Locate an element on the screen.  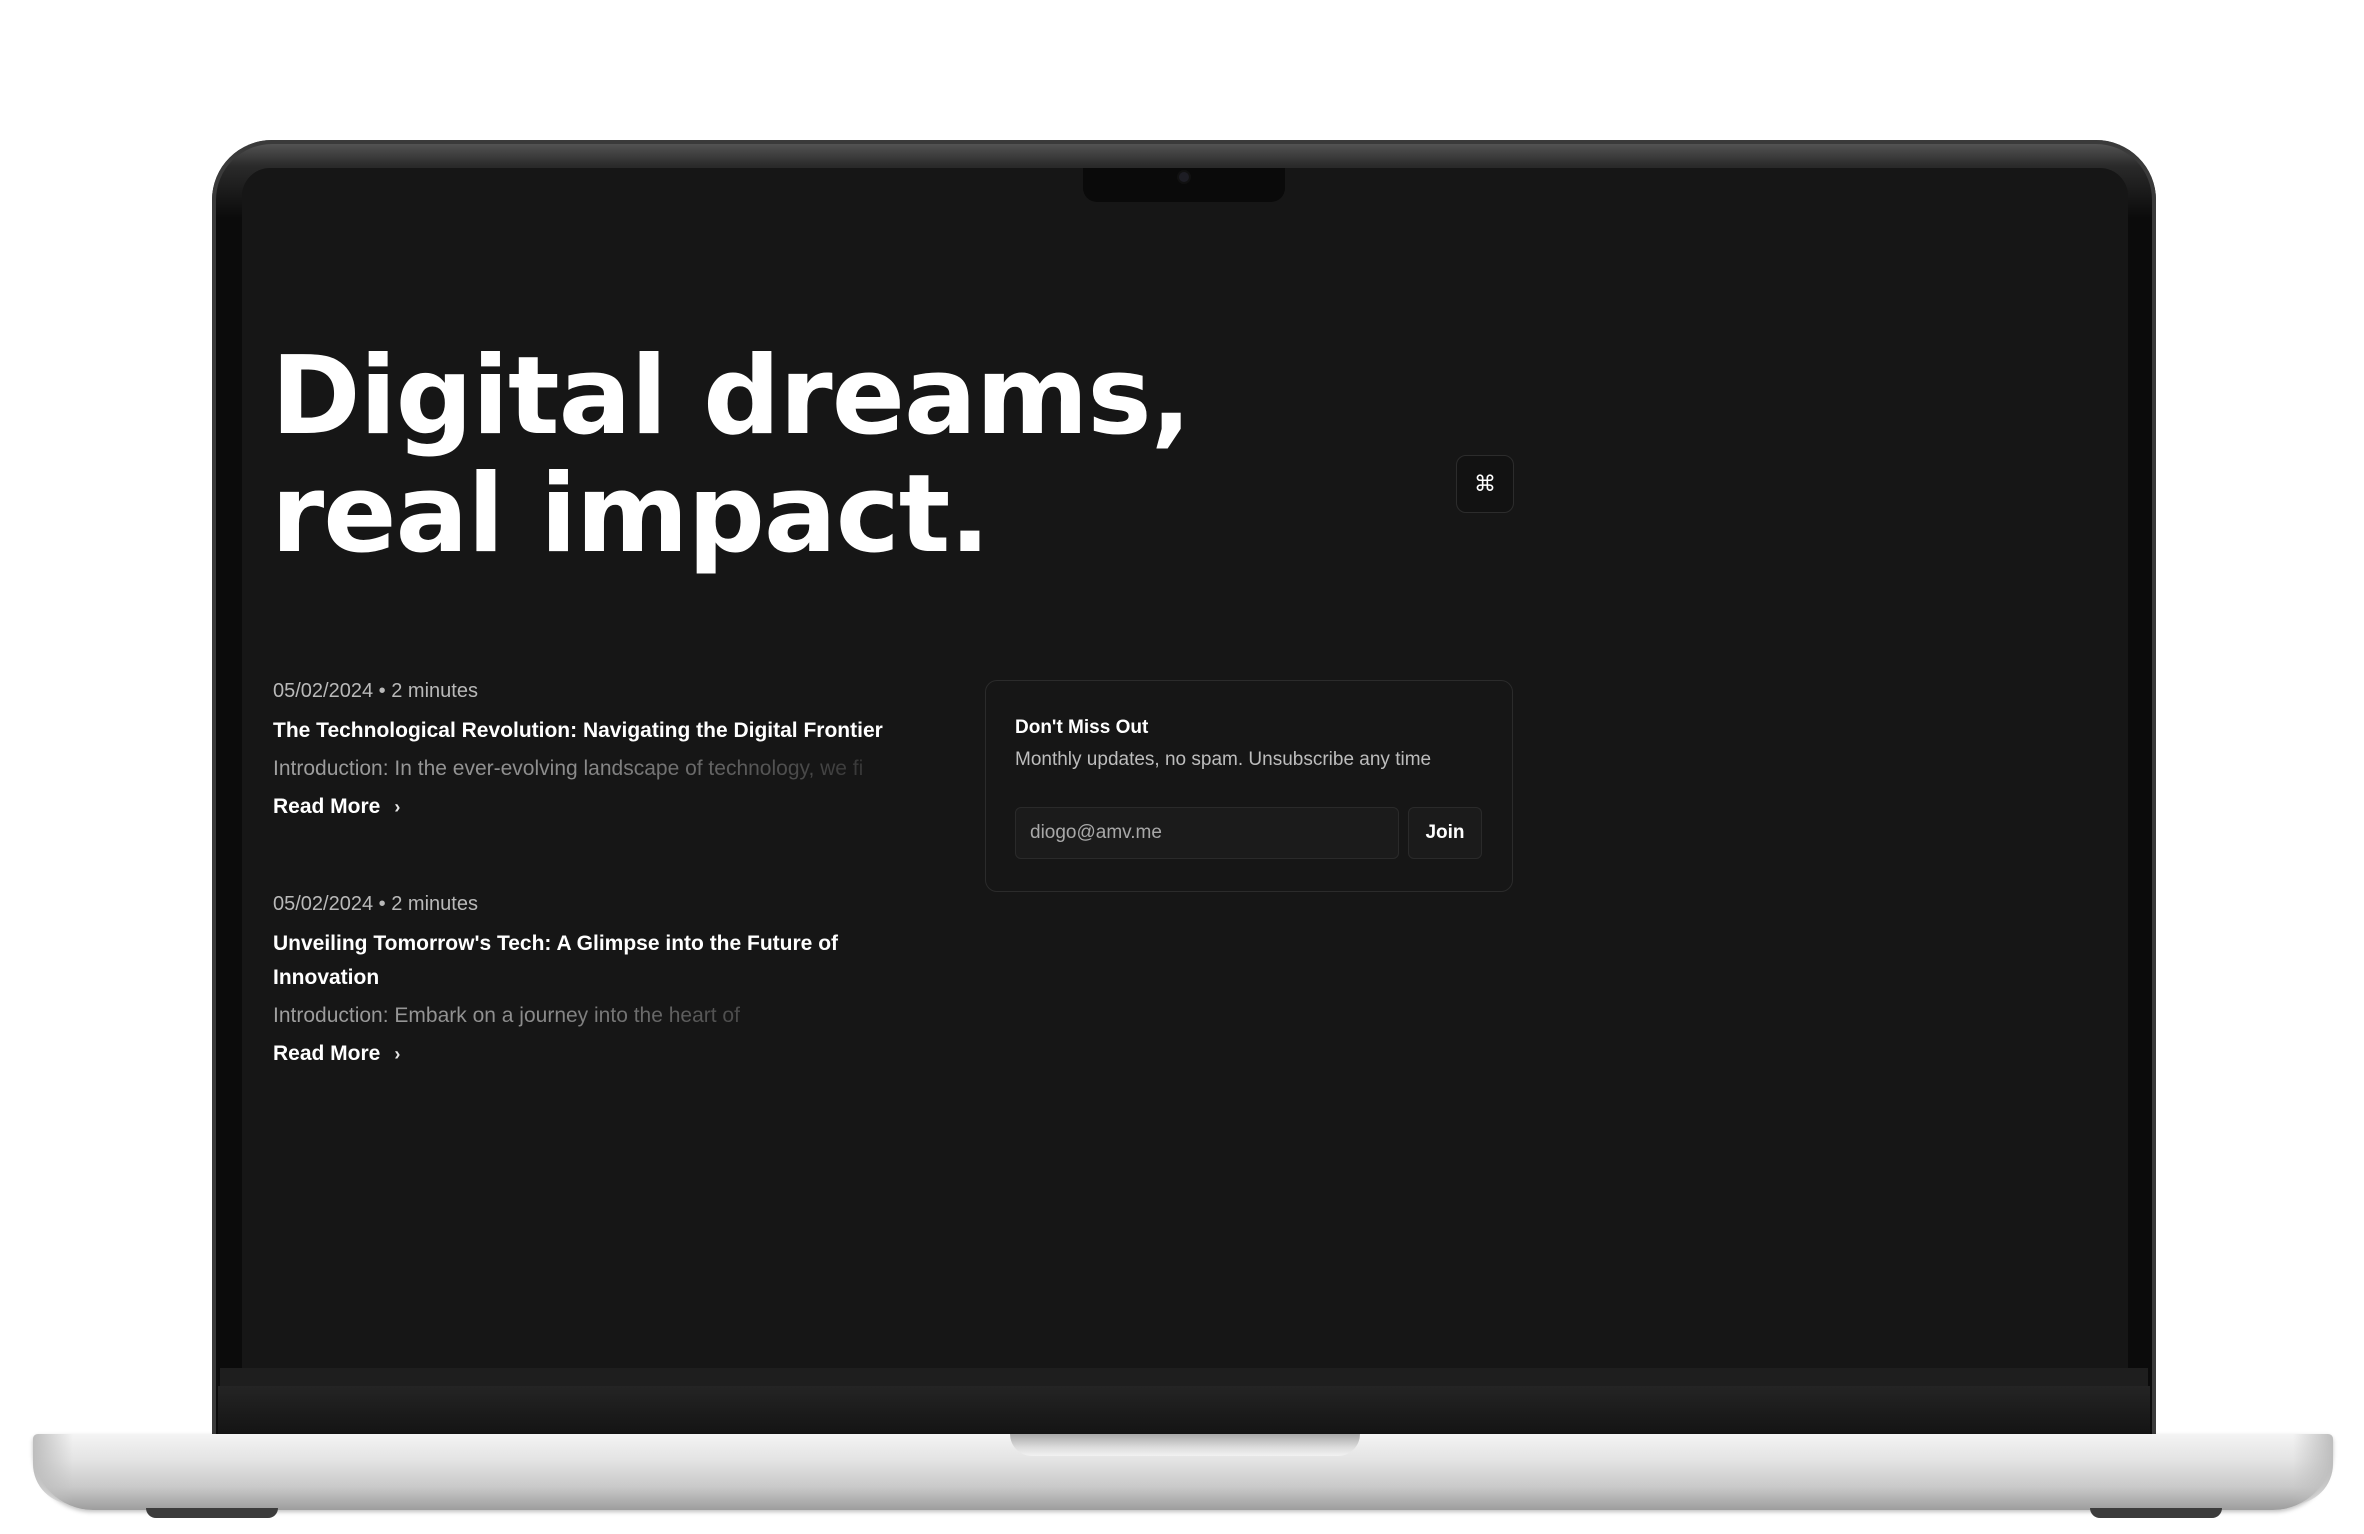
hero-line-1: Digital dreams, is located at coordinates (731, 396).